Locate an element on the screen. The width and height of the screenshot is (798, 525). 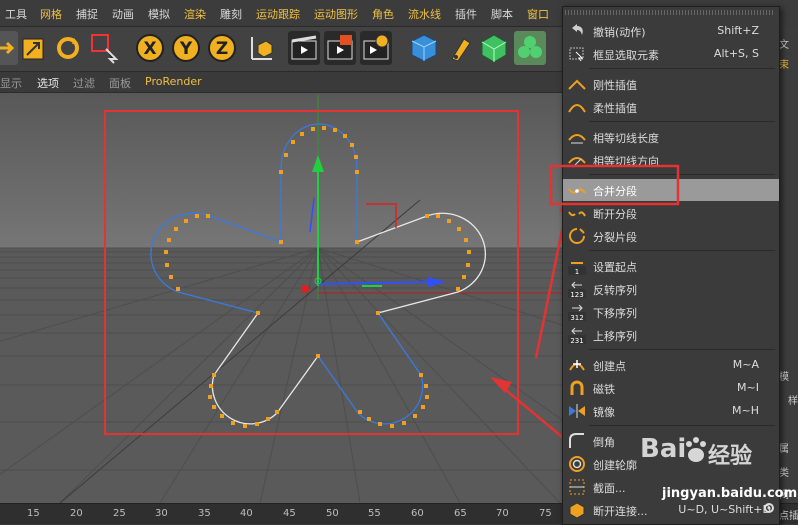
menu-item-frame-selected: 框显选取元素 Alt+S, S is located at coordinates (671, 54).